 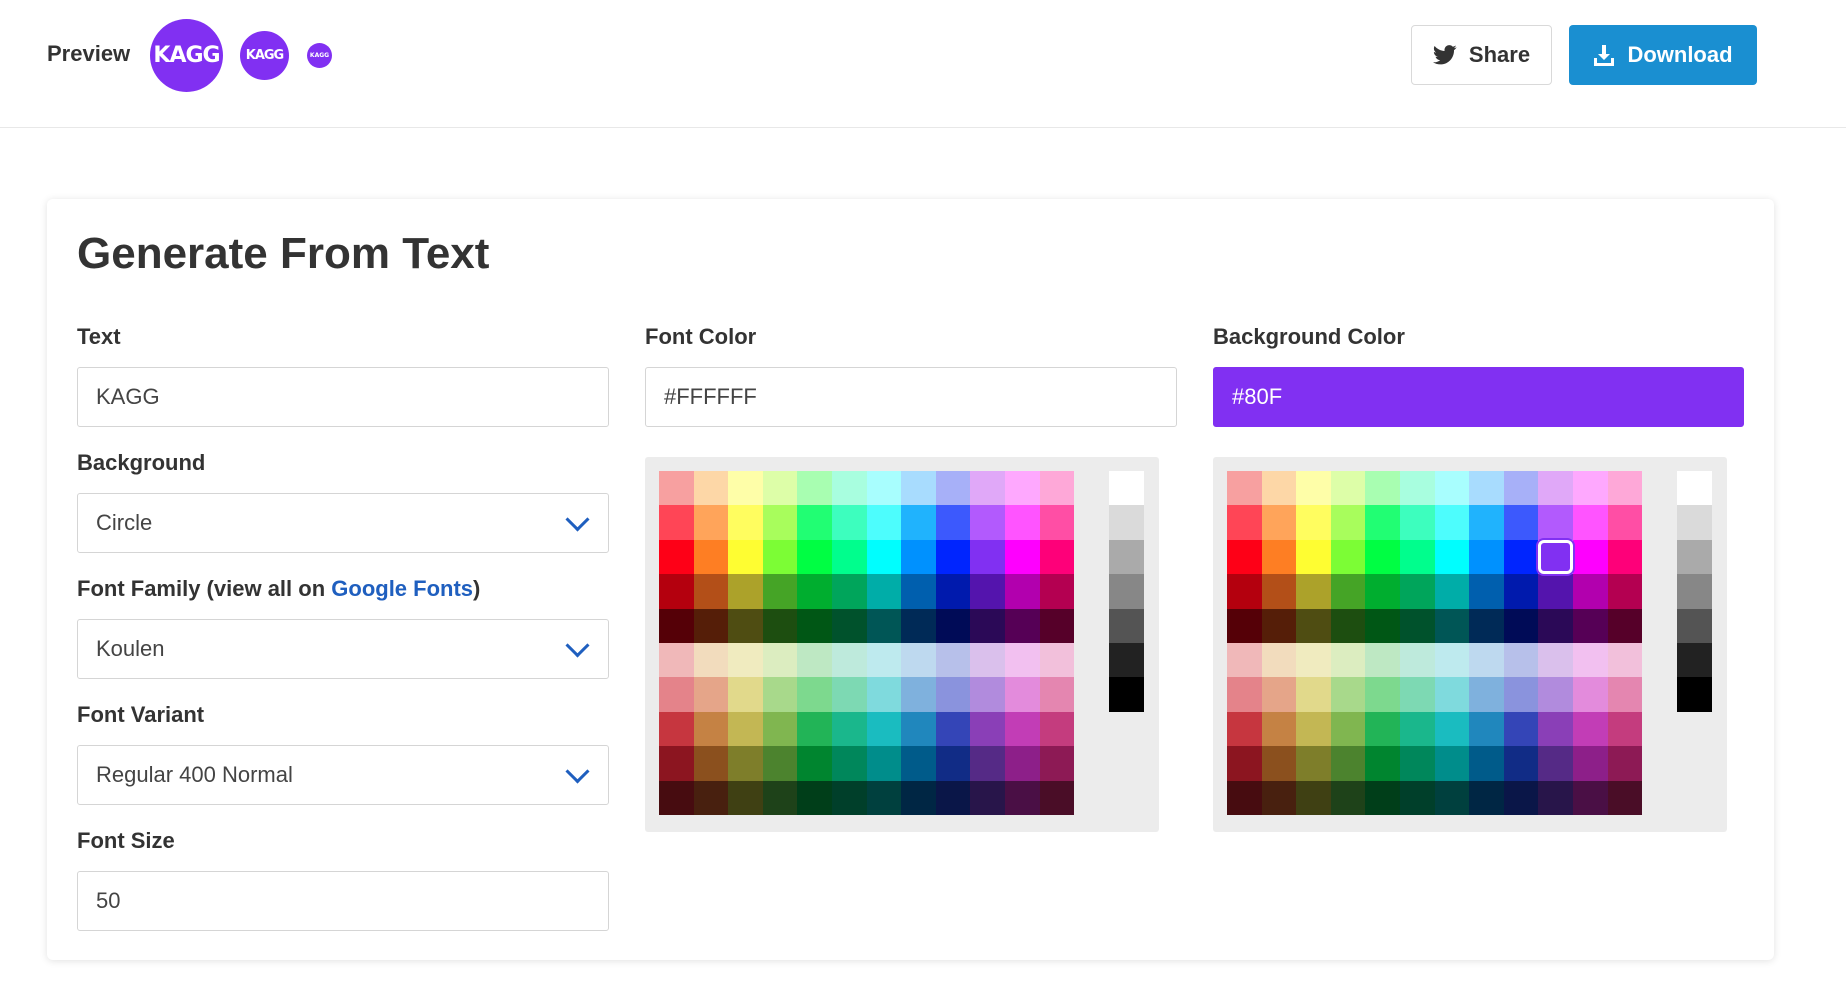 What do you see at coordinates (343, 523) in the screenshot?
I see `background-select: Circle` at bounding box center [343, 523].